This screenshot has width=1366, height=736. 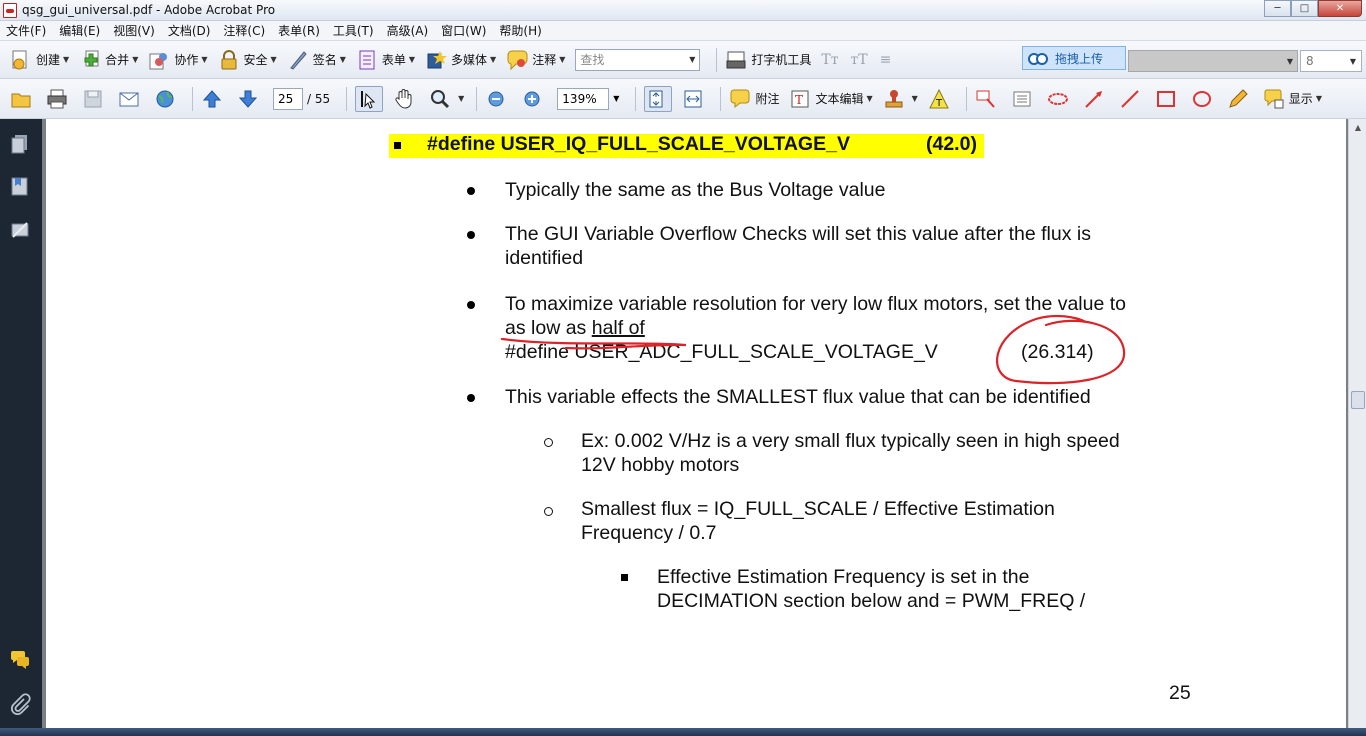 What do you see at coordinates (471, 398) in the screenshot?
I see `bullet-dot` at bounding box center [471, 398].